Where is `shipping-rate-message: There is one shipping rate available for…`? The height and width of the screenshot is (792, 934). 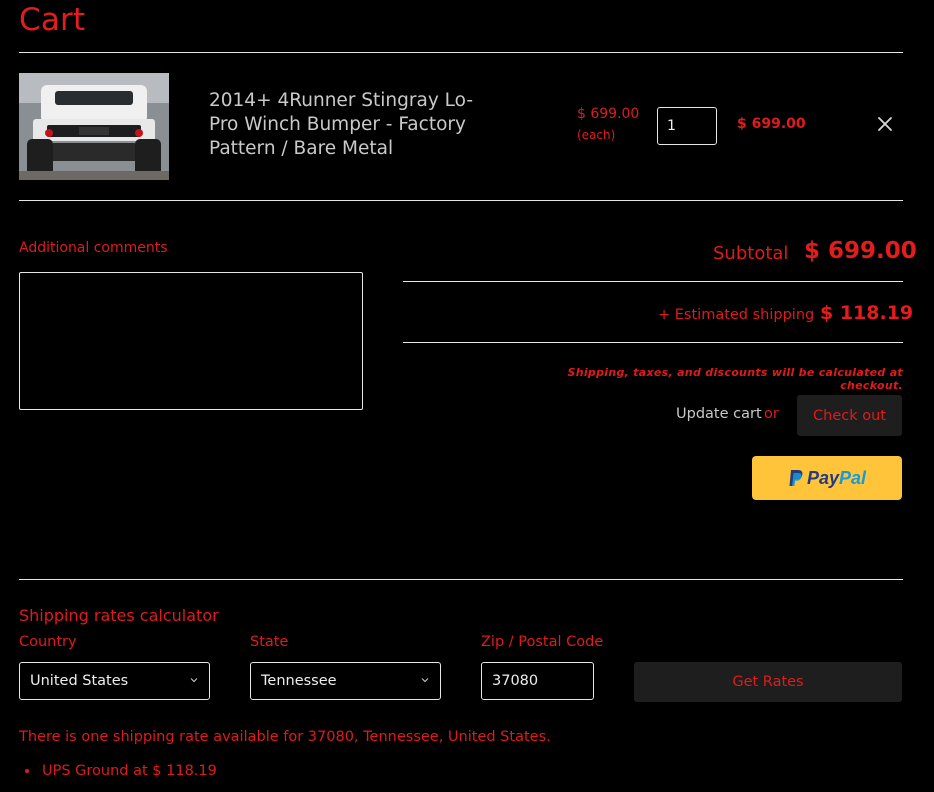 shipping-rate-message: There is one shipping rate available for… is located at coordinates (285, 737).